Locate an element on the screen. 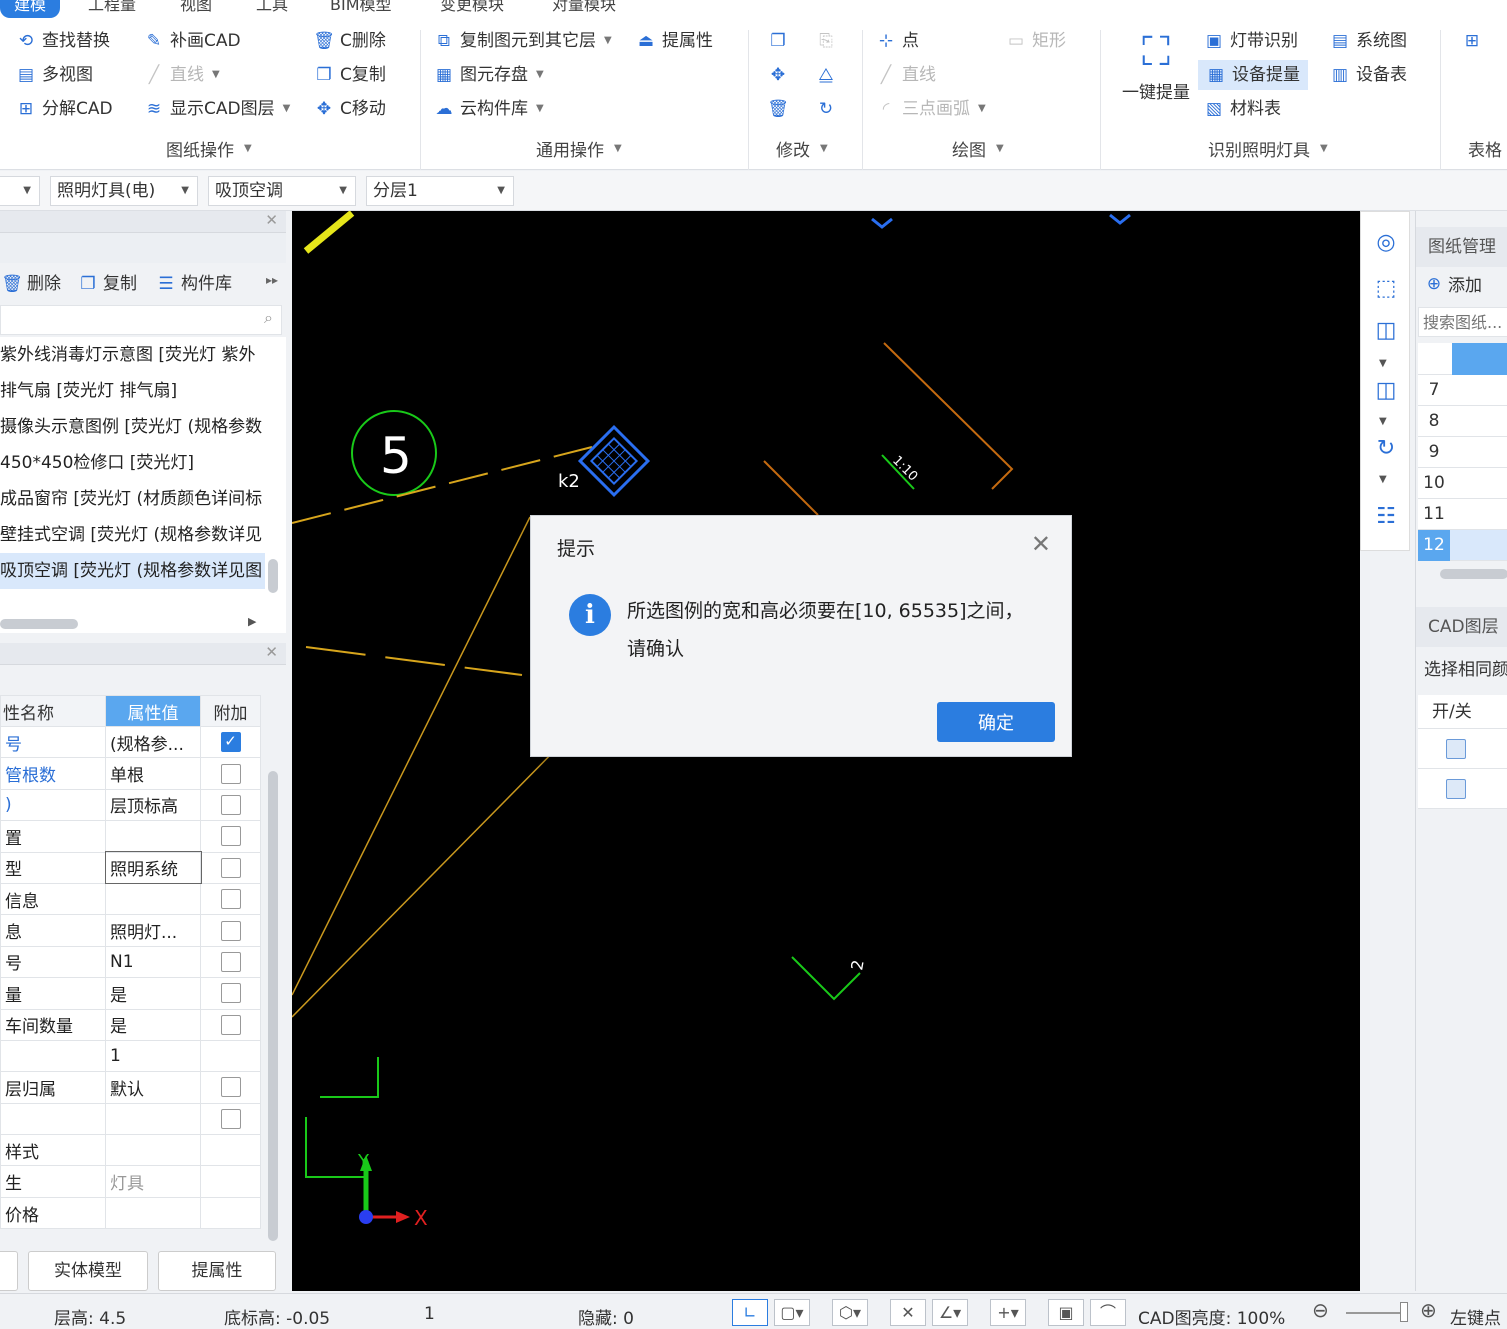 This screenshot has height=1329, width=1507. table-row: 车间数量是 is located at coordinates (130, 1024).